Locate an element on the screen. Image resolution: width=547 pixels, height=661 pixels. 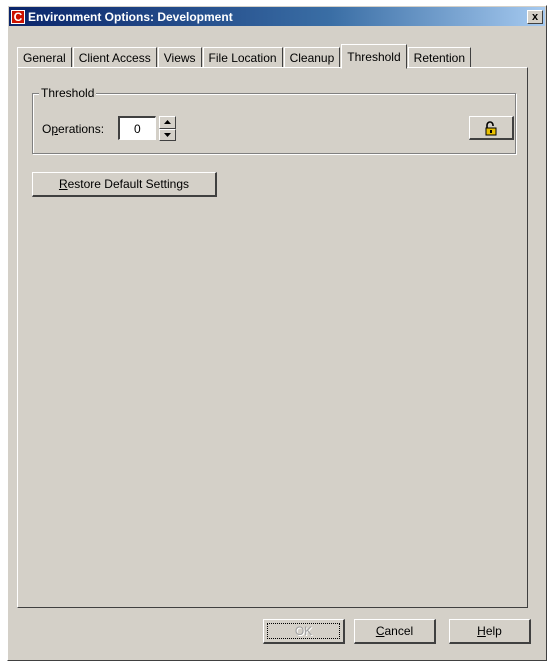
tab-cleanup: Cleanup is located at coordinates (312, 57).